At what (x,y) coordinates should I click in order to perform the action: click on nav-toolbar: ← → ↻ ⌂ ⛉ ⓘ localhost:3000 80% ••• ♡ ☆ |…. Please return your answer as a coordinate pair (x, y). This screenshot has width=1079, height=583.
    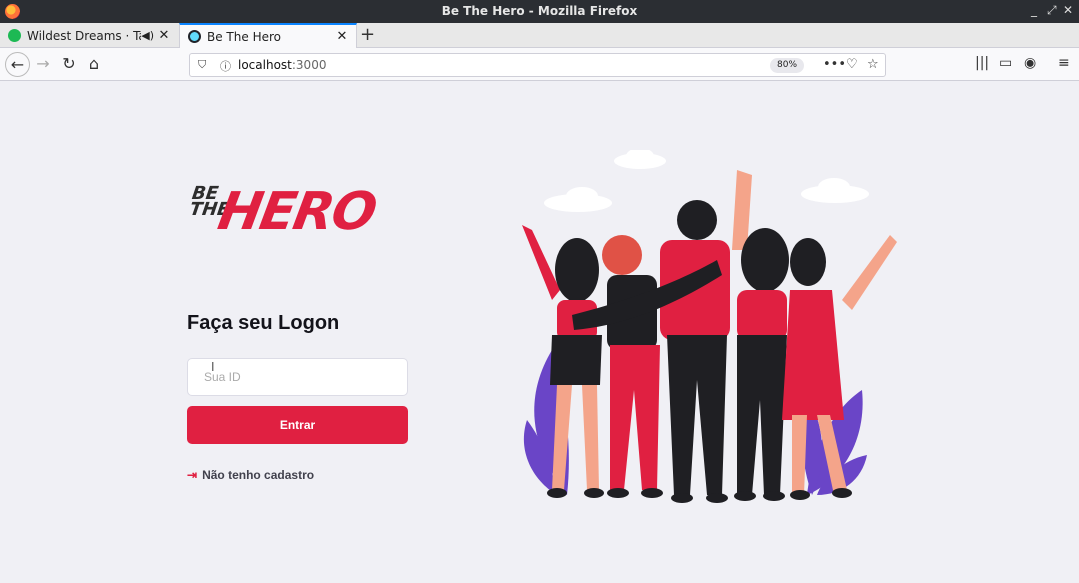
    Looking at the image, I should click on (539, 64).